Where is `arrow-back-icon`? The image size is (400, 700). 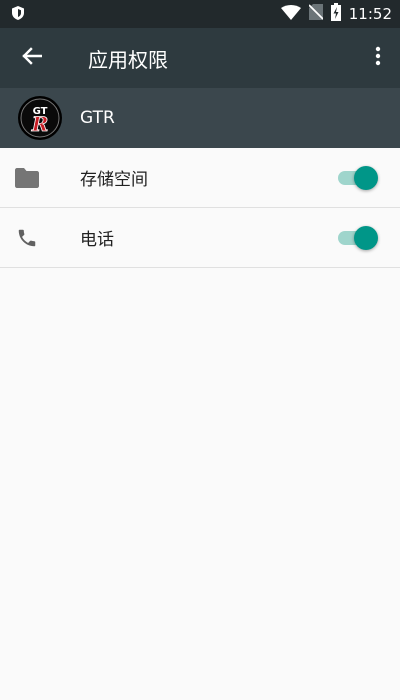
arrow-back-icon is located at coordinates (32, 58).